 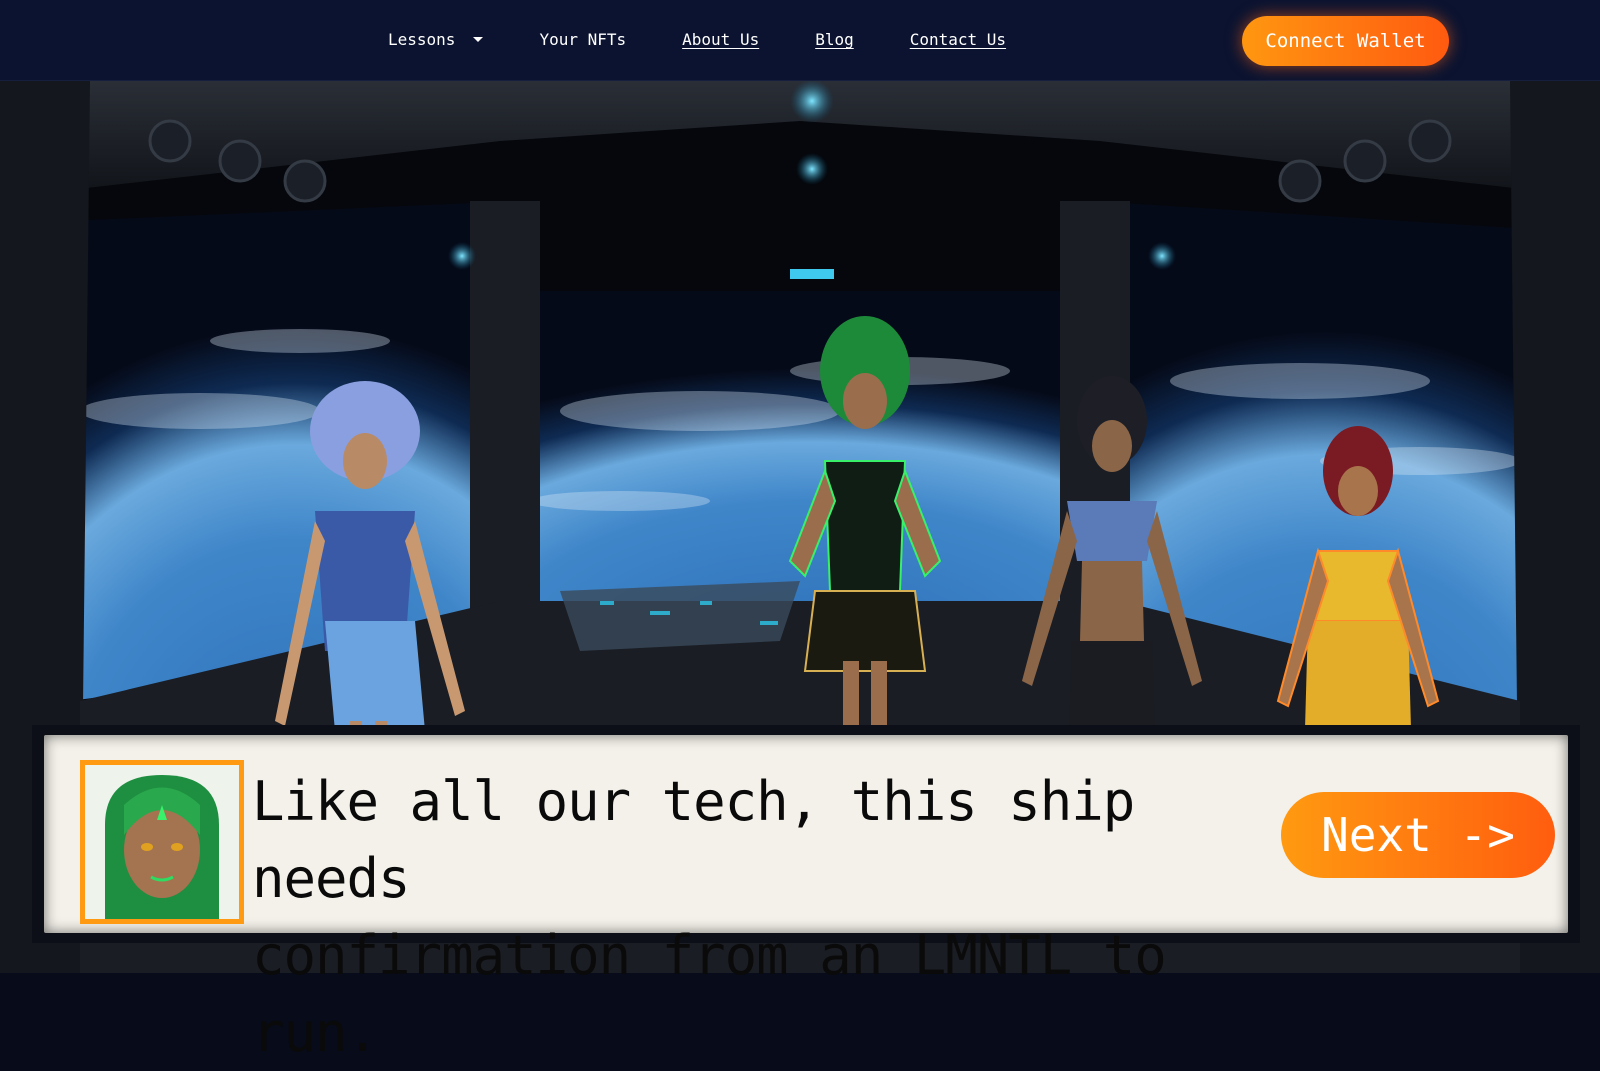 I want to click on nav-contact-us-link: Contact Us, so click(x=958, y=39).